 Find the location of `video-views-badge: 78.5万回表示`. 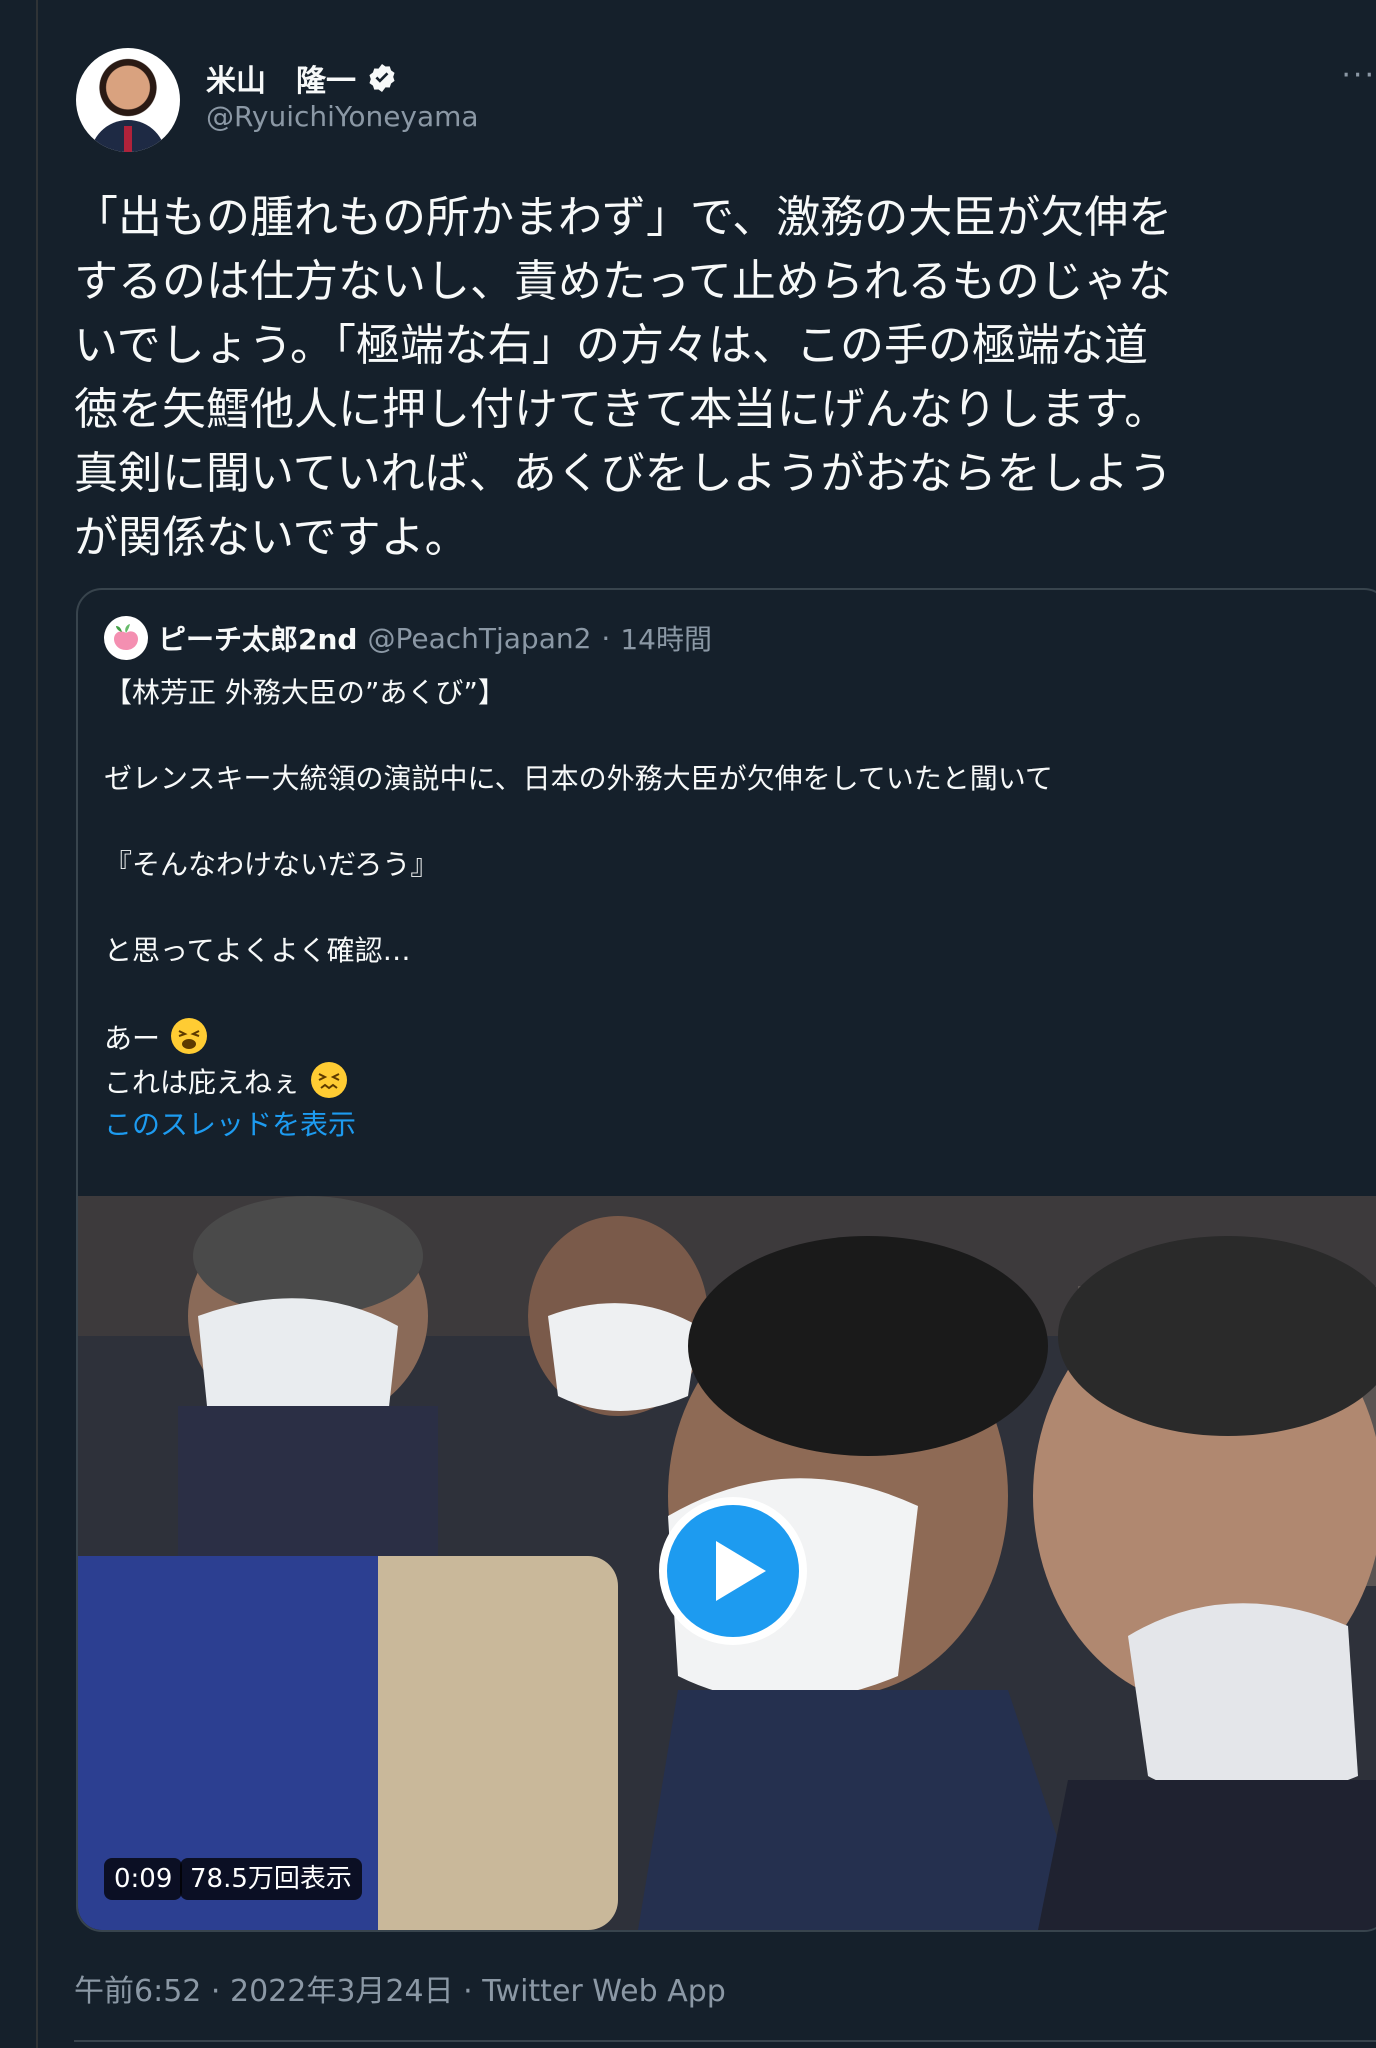

video-views-badge: 78.5万回表示 is located at coordinates (271, 1879).